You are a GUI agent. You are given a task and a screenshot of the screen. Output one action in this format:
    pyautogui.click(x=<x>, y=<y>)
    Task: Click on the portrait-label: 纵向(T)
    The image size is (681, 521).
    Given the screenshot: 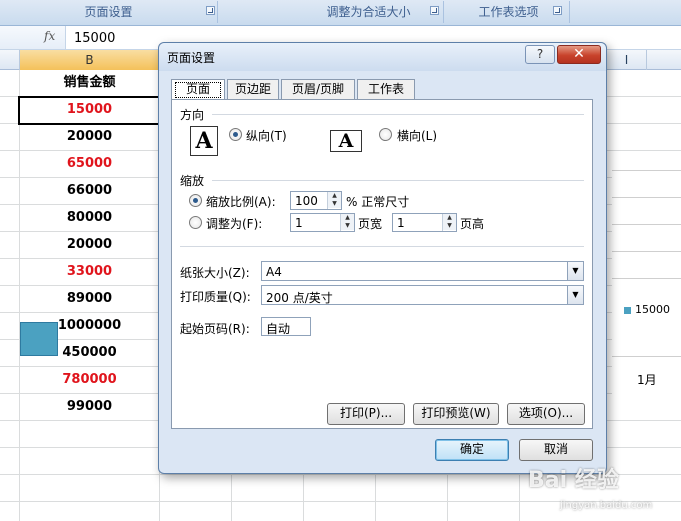 What is the action you would take?
    pyautogui.click(x=266, y=135)
    